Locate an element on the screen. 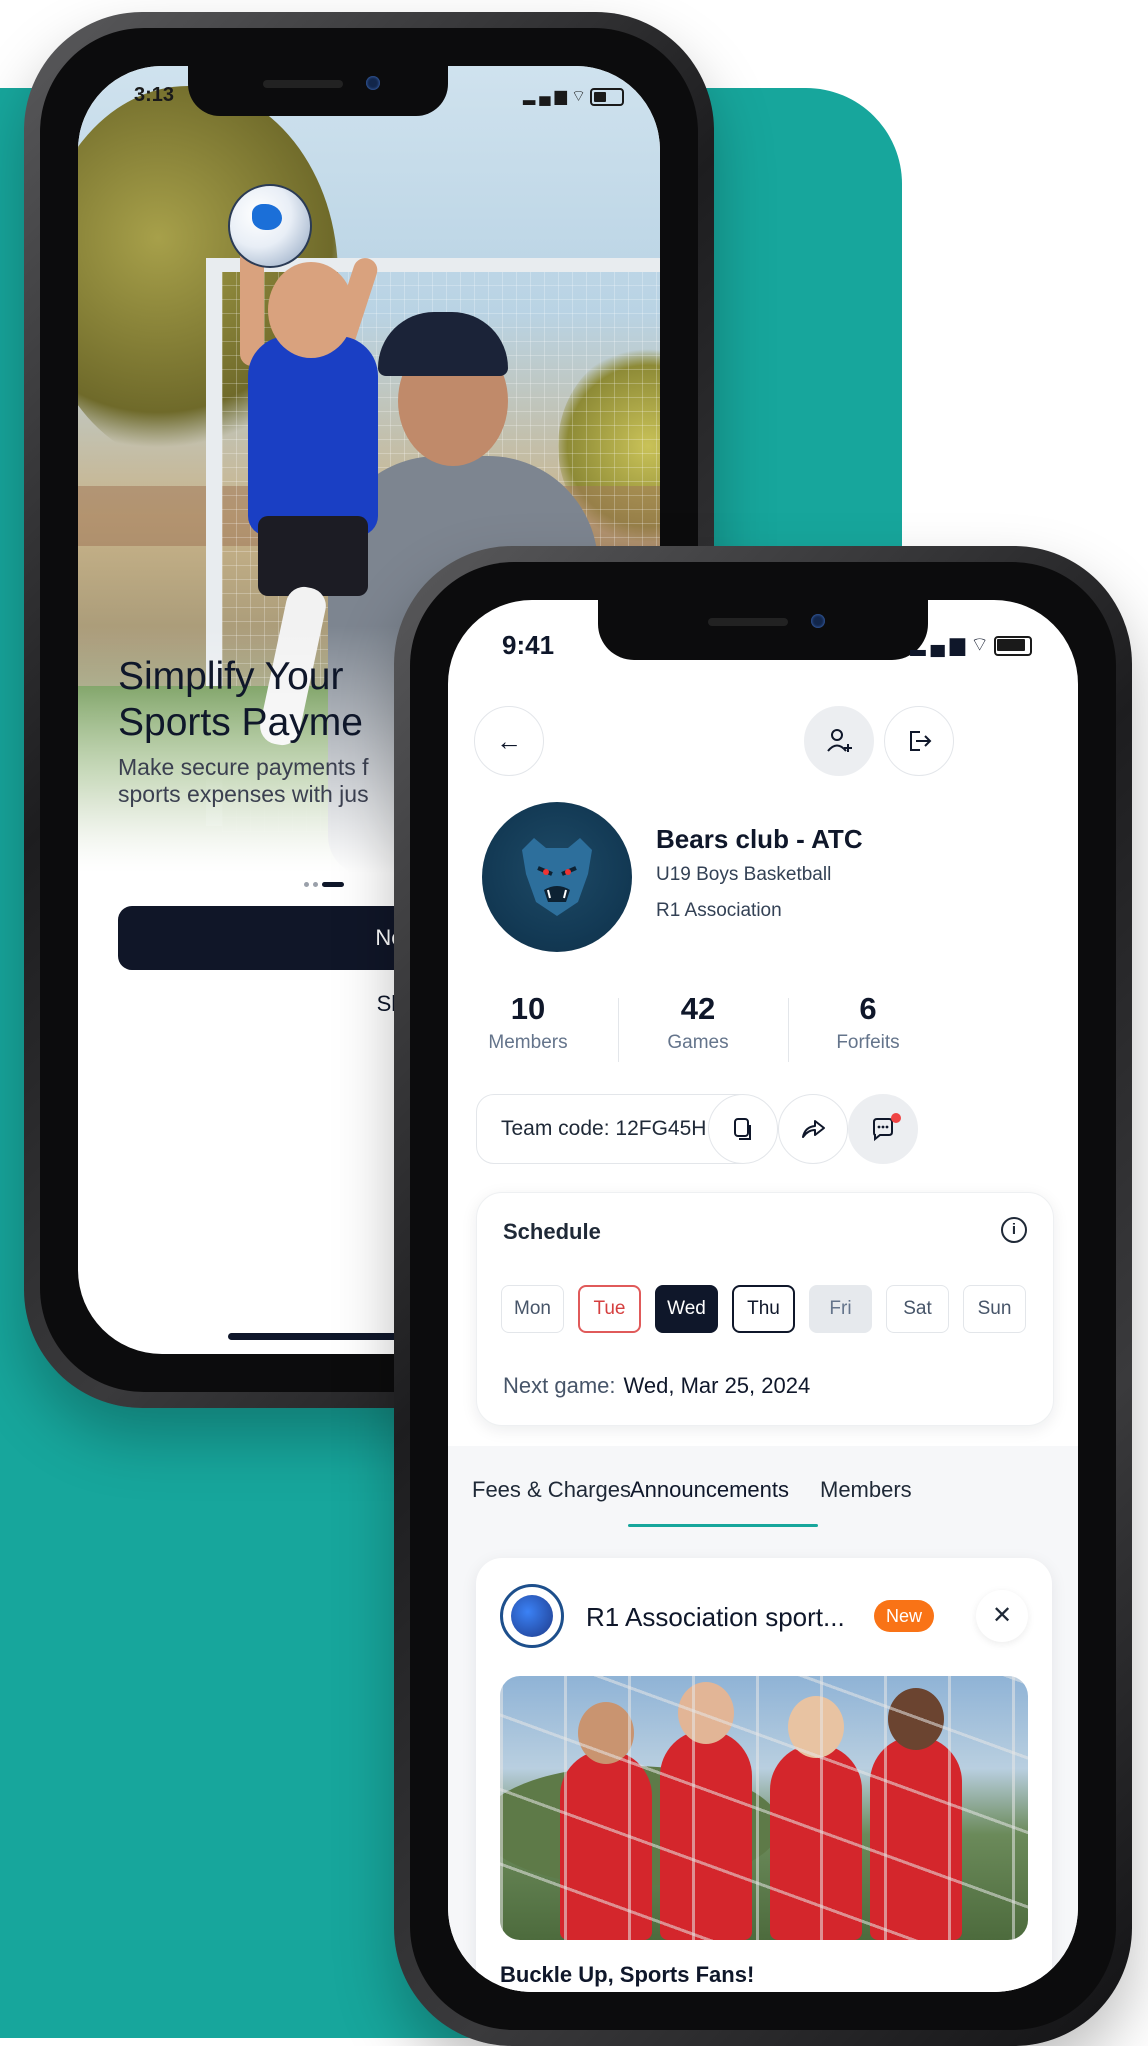  back-button: ← is located at coordinates (509, 741).